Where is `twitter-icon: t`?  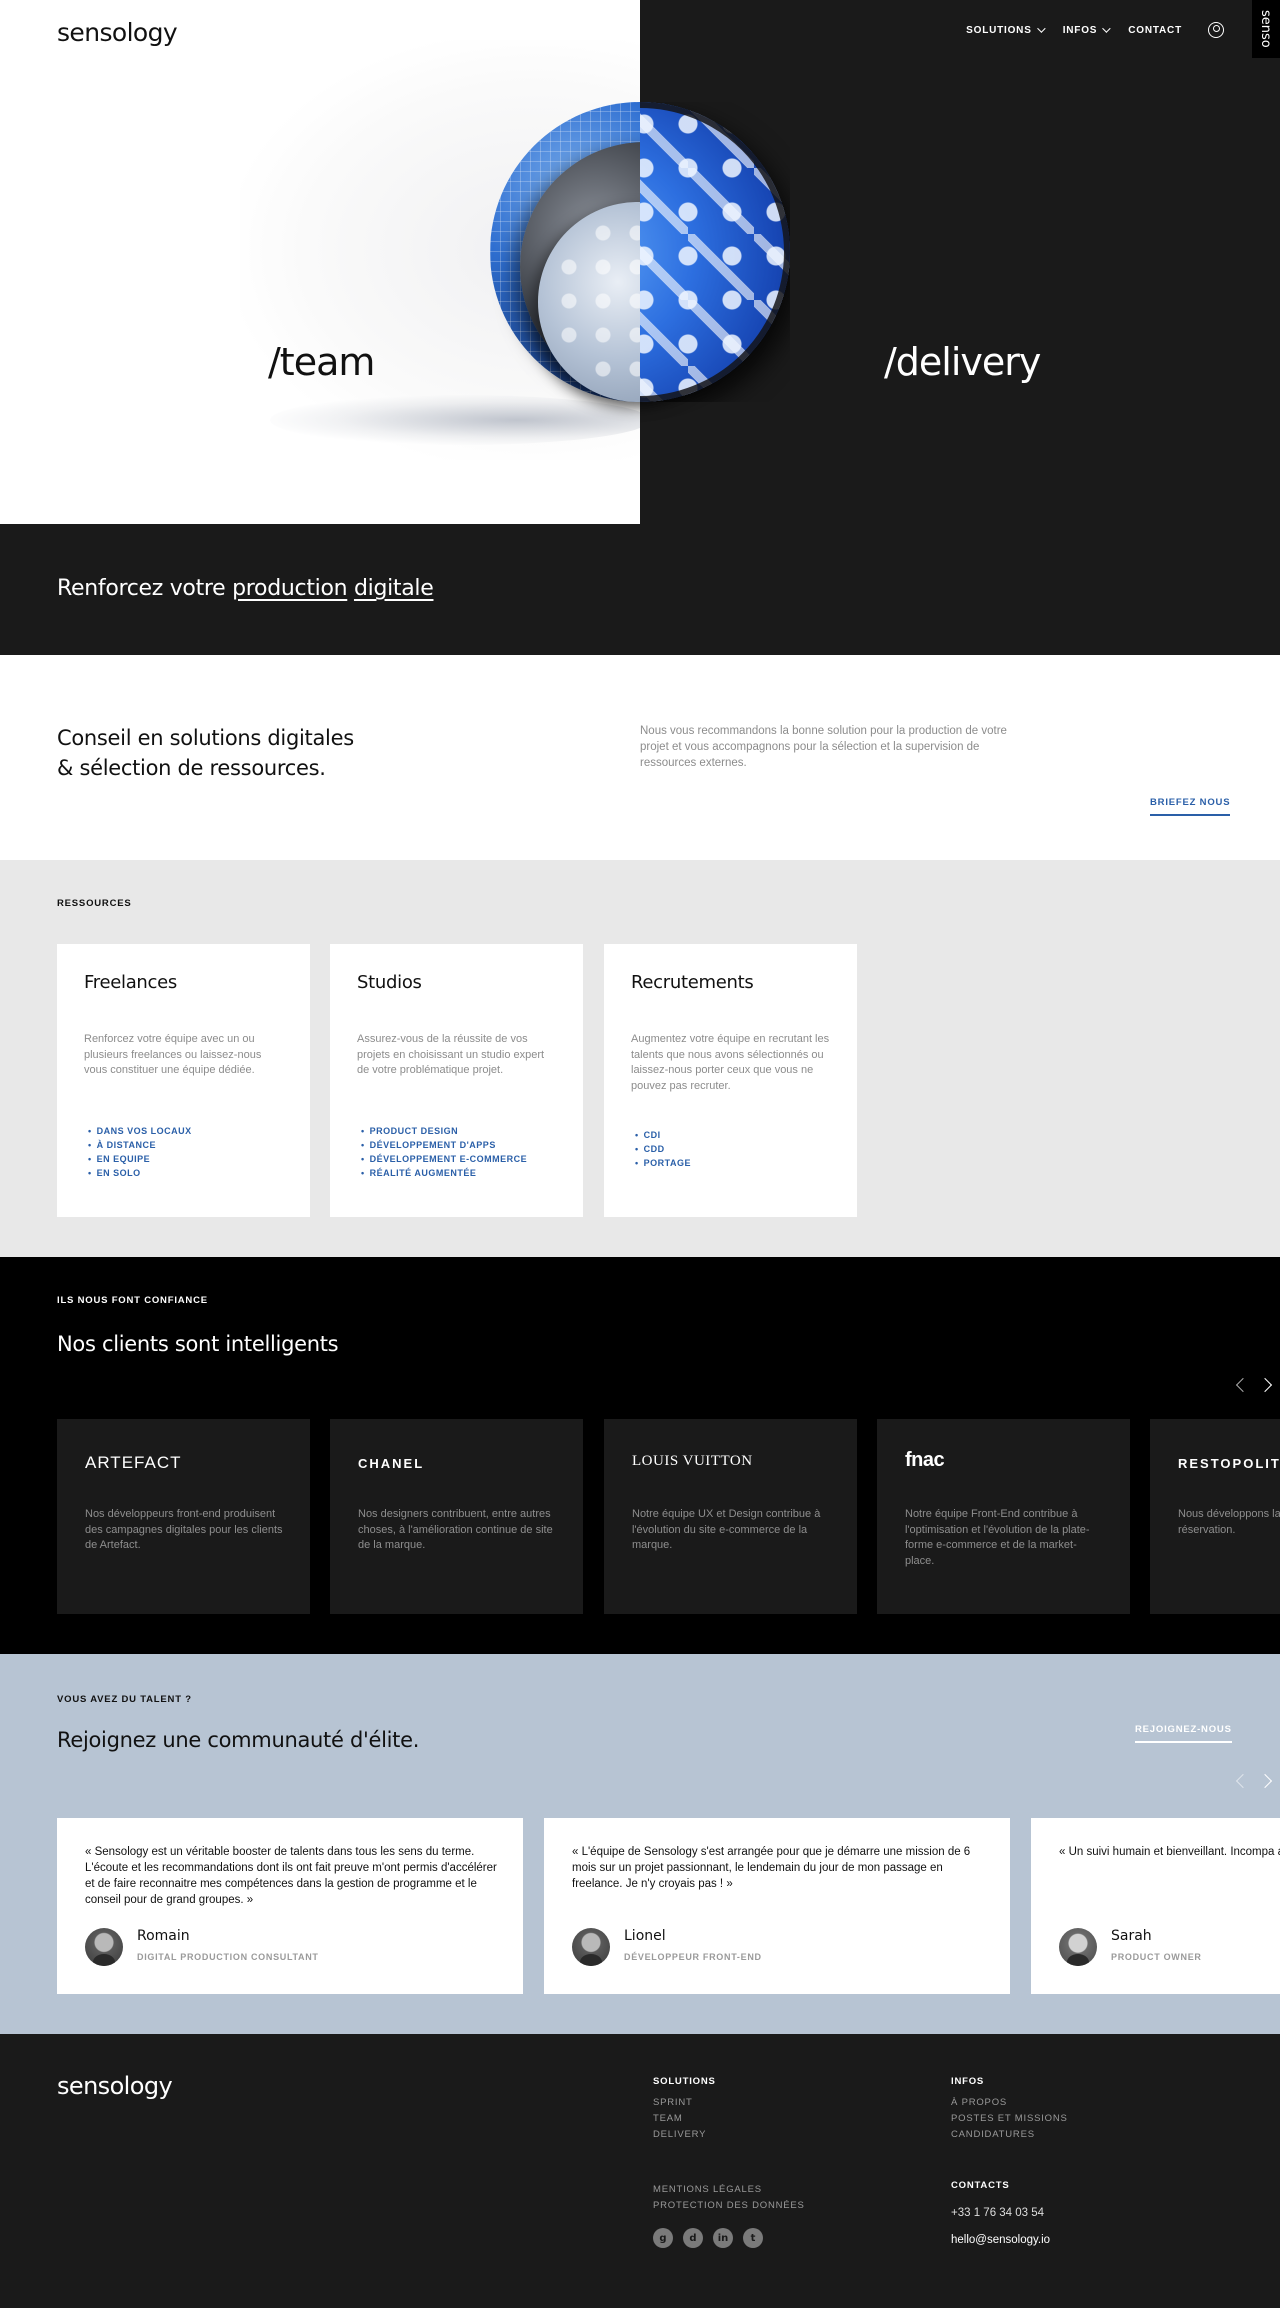 twitter-icon: t is located at coordinates (753, 2238).